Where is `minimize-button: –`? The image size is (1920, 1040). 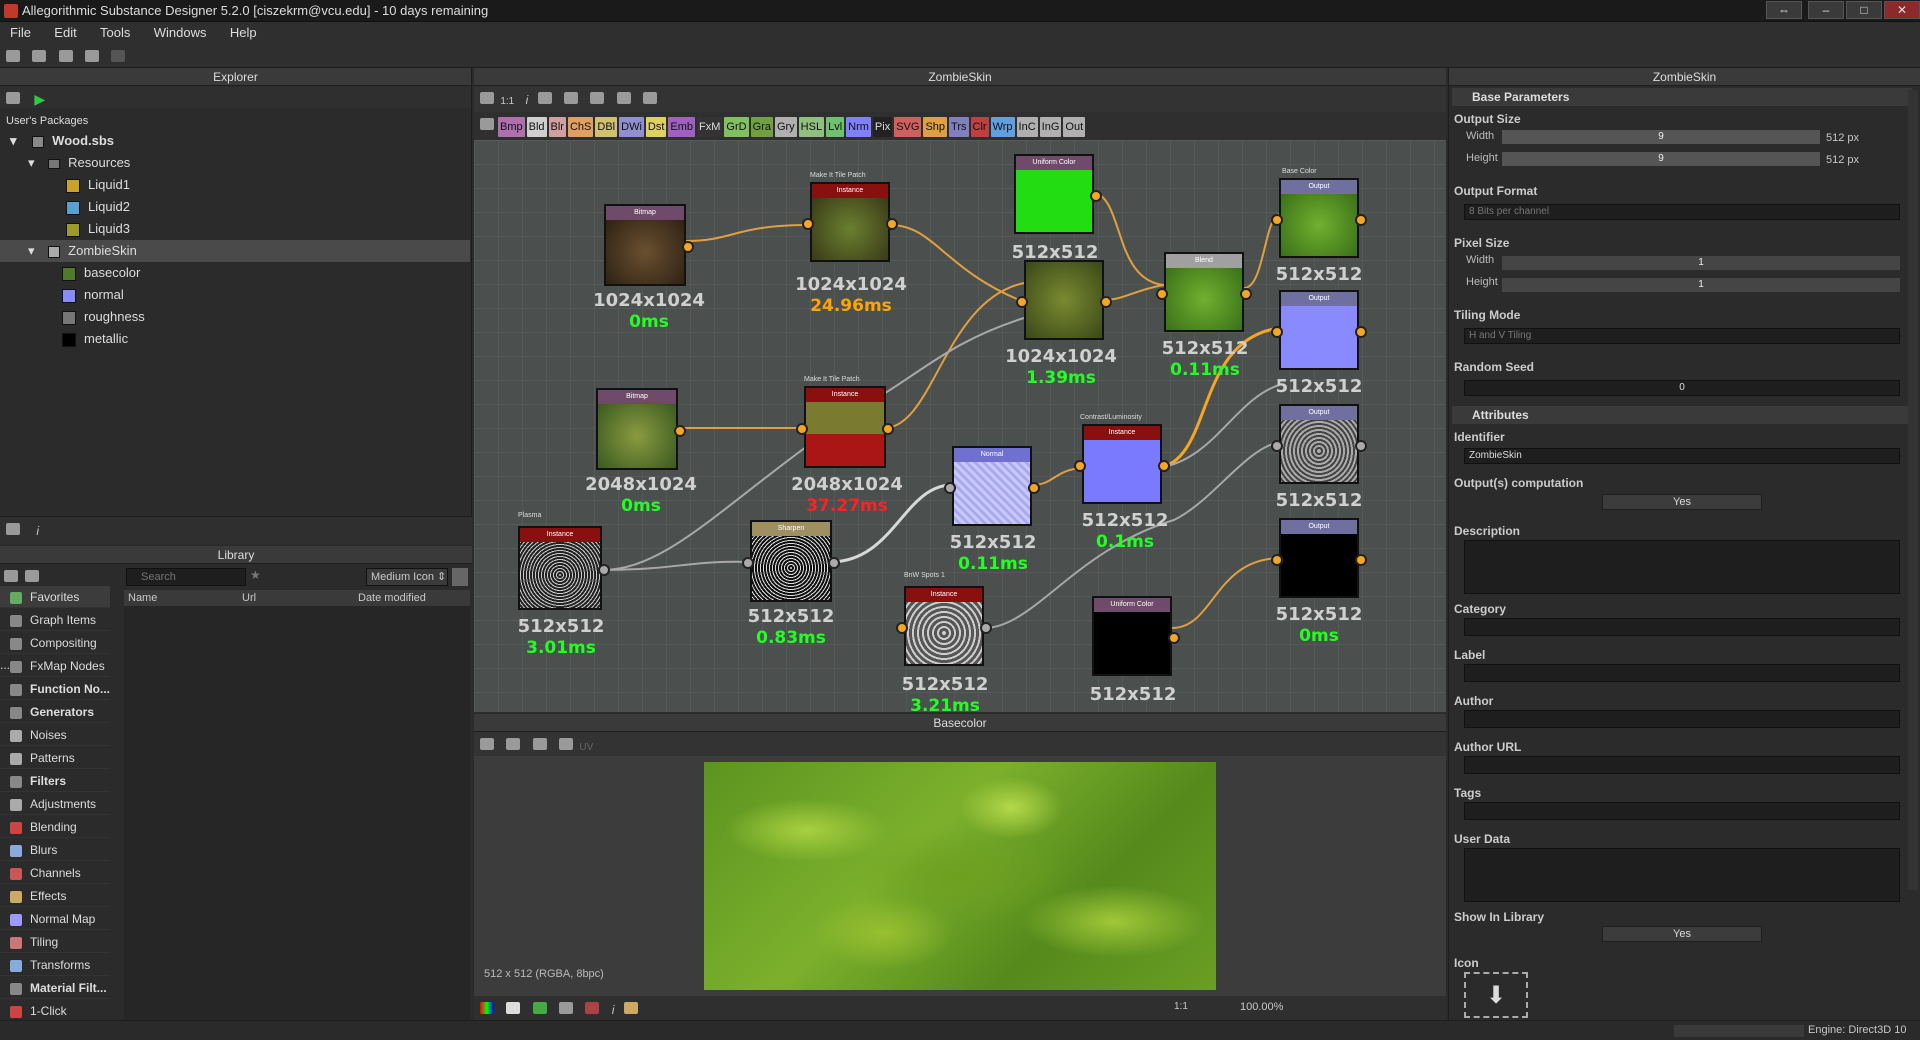
minimize-button: – is located at coordinates (1826, 10).